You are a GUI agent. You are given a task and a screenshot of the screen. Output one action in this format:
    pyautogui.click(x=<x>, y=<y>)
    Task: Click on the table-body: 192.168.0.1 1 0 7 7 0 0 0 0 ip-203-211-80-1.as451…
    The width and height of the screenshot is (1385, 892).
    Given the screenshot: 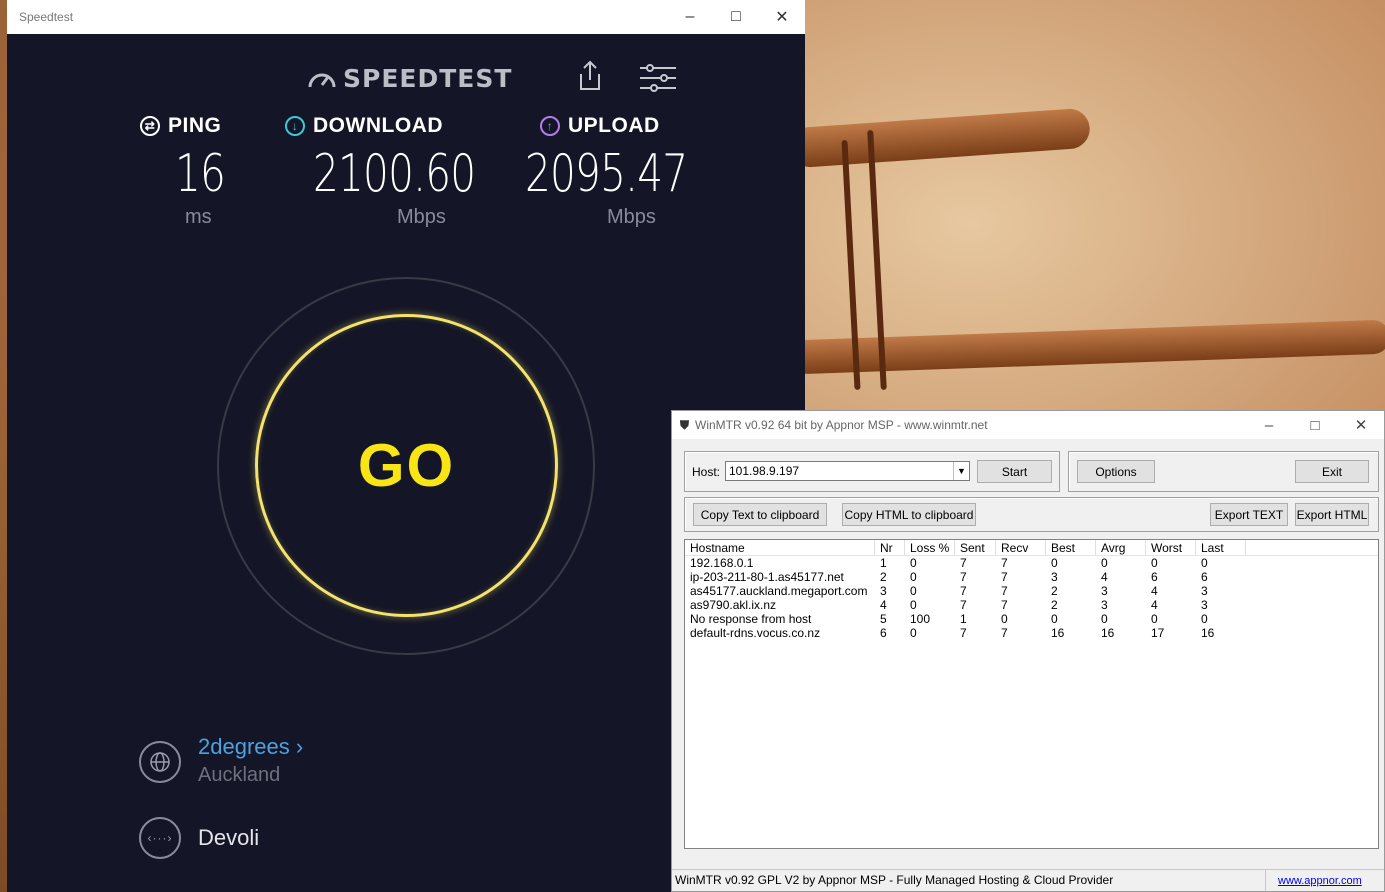 What is the action you would take?
    pyautogui.click(x=1031, y=598)
    